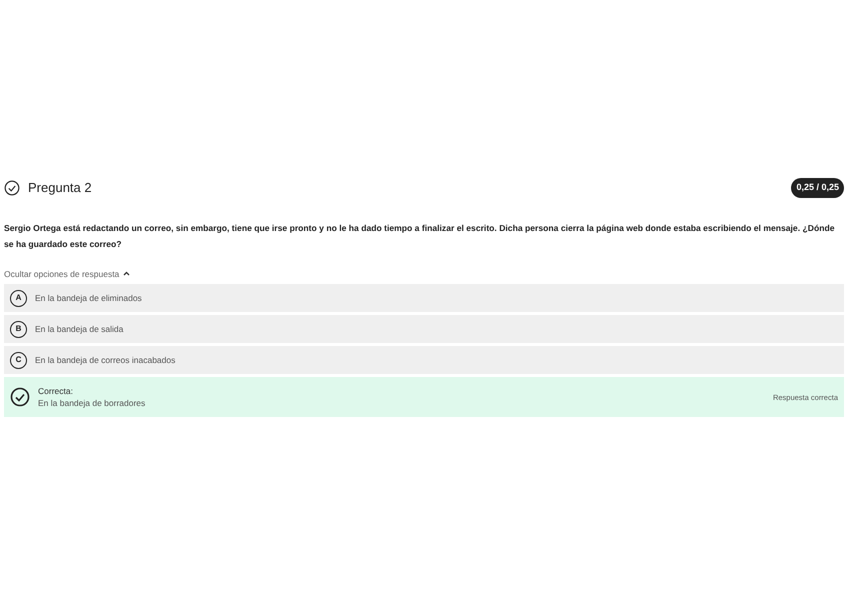 Image resolution: width=848 pixels, height=599 pixels. What do you see at coordinates (56, 391) in the screenshot?
I see `status-label: Correcta:` at bounding box center [56, 391].